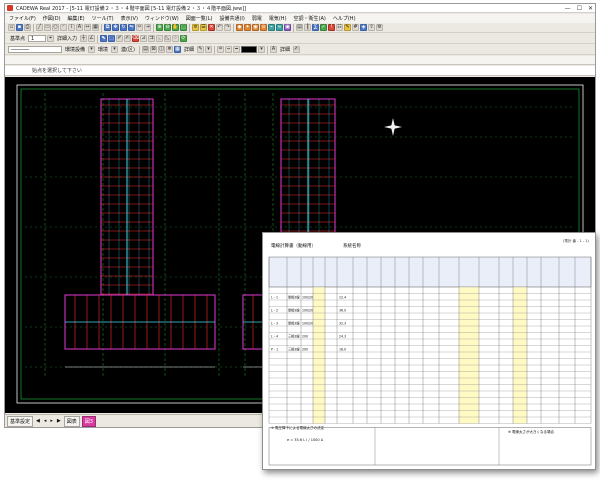 The height and width of the screenshot is (480, 600). I want to click on scale-select: 1, so click(37, 38).